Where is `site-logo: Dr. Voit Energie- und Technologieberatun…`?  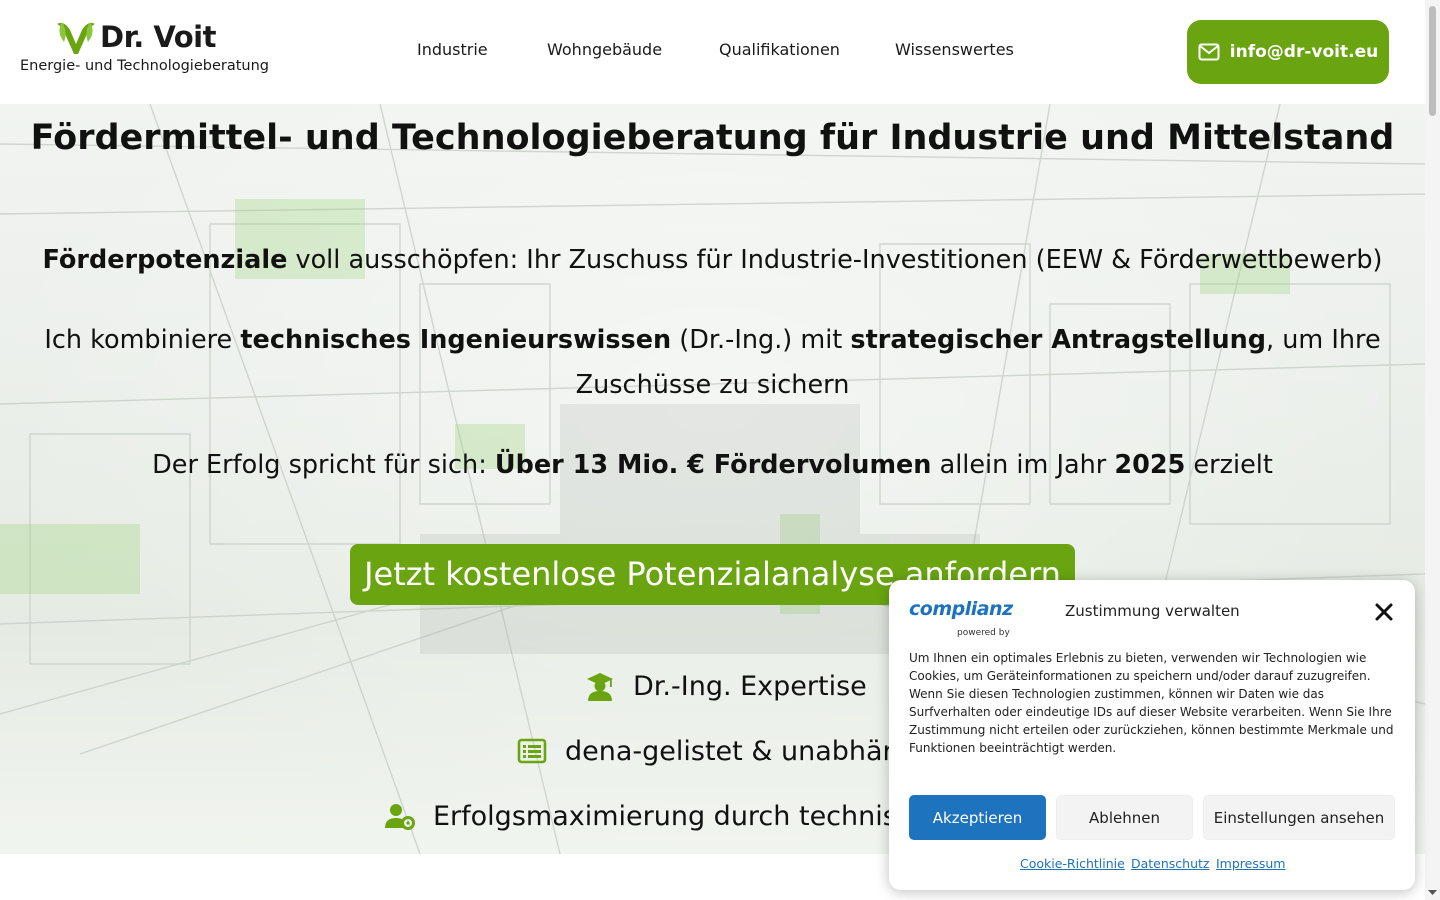
site-logo: Dr. Voit Energie- und Technologieberatun… is located at coordinates (144, 49).